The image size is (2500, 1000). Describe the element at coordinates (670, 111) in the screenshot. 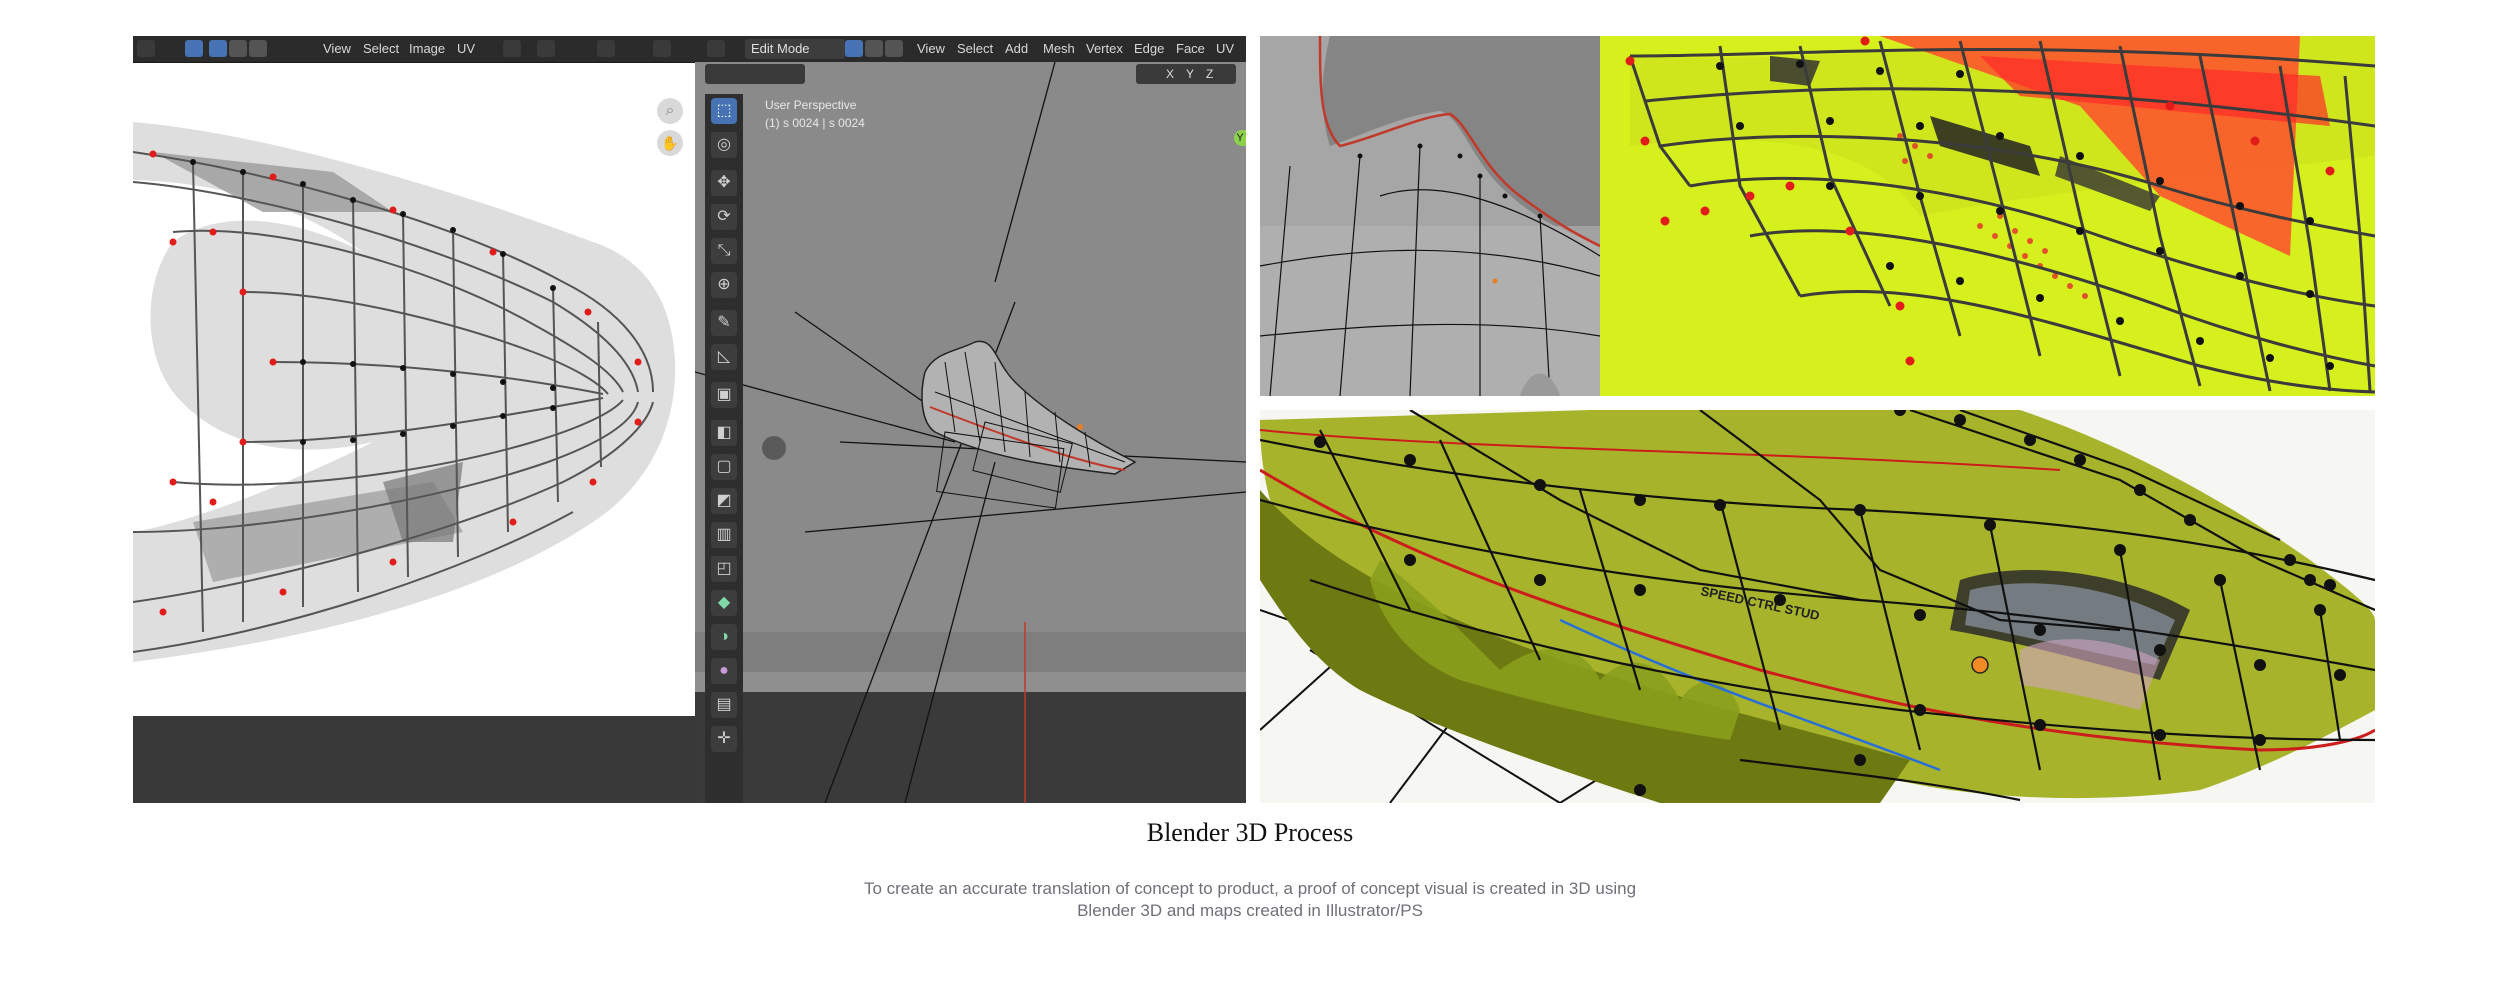

I see `zoom-icon: ⌕` at that location.